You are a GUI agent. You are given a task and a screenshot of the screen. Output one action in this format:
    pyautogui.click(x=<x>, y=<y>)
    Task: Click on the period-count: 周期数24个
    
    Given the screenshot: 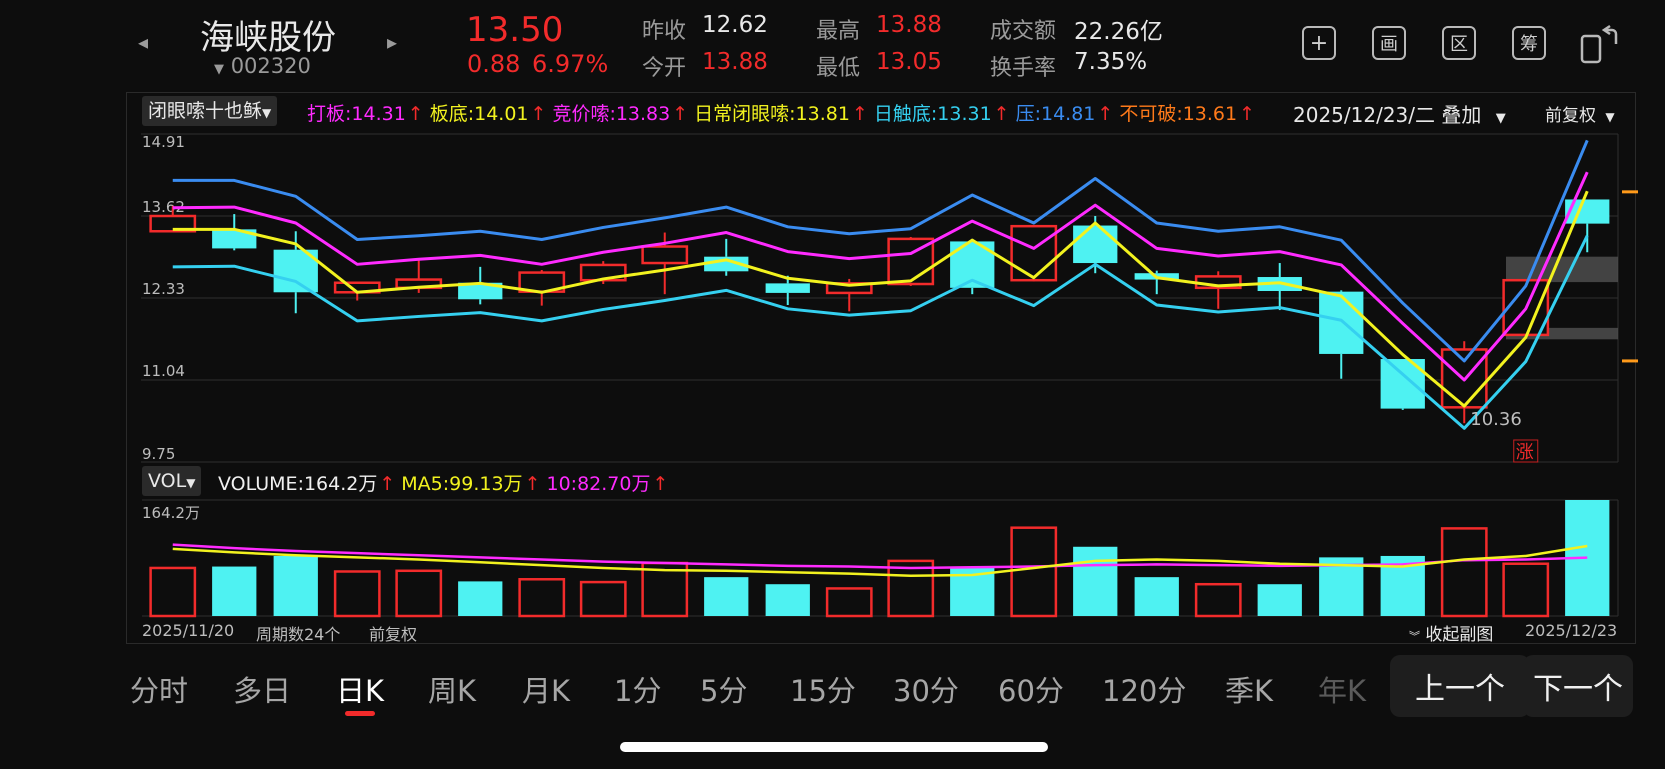 What is the action you would take?
    pyautogui.click(x=298, y=634)
    